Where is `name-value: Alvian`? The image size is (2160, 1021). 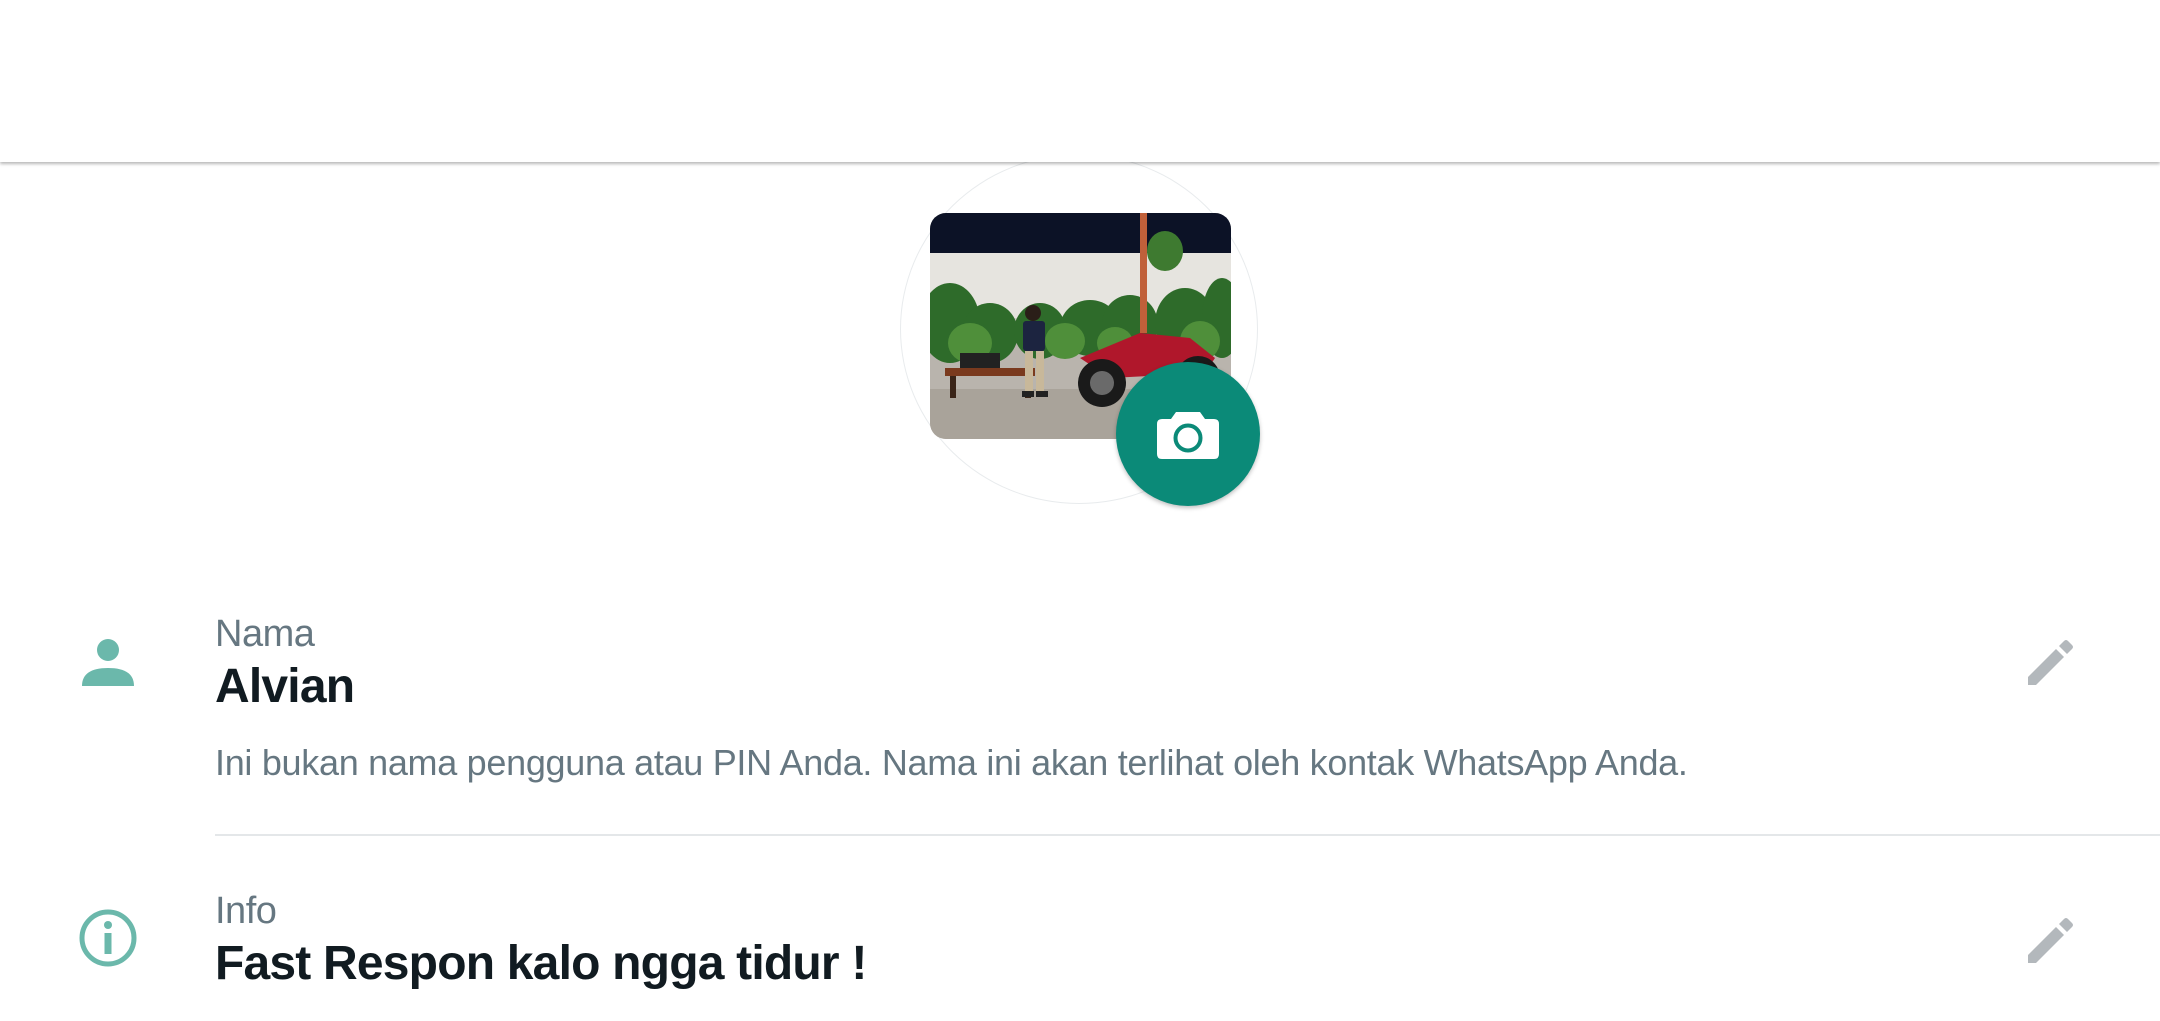
name-value: Alvian is located at coordinates (285, 686).